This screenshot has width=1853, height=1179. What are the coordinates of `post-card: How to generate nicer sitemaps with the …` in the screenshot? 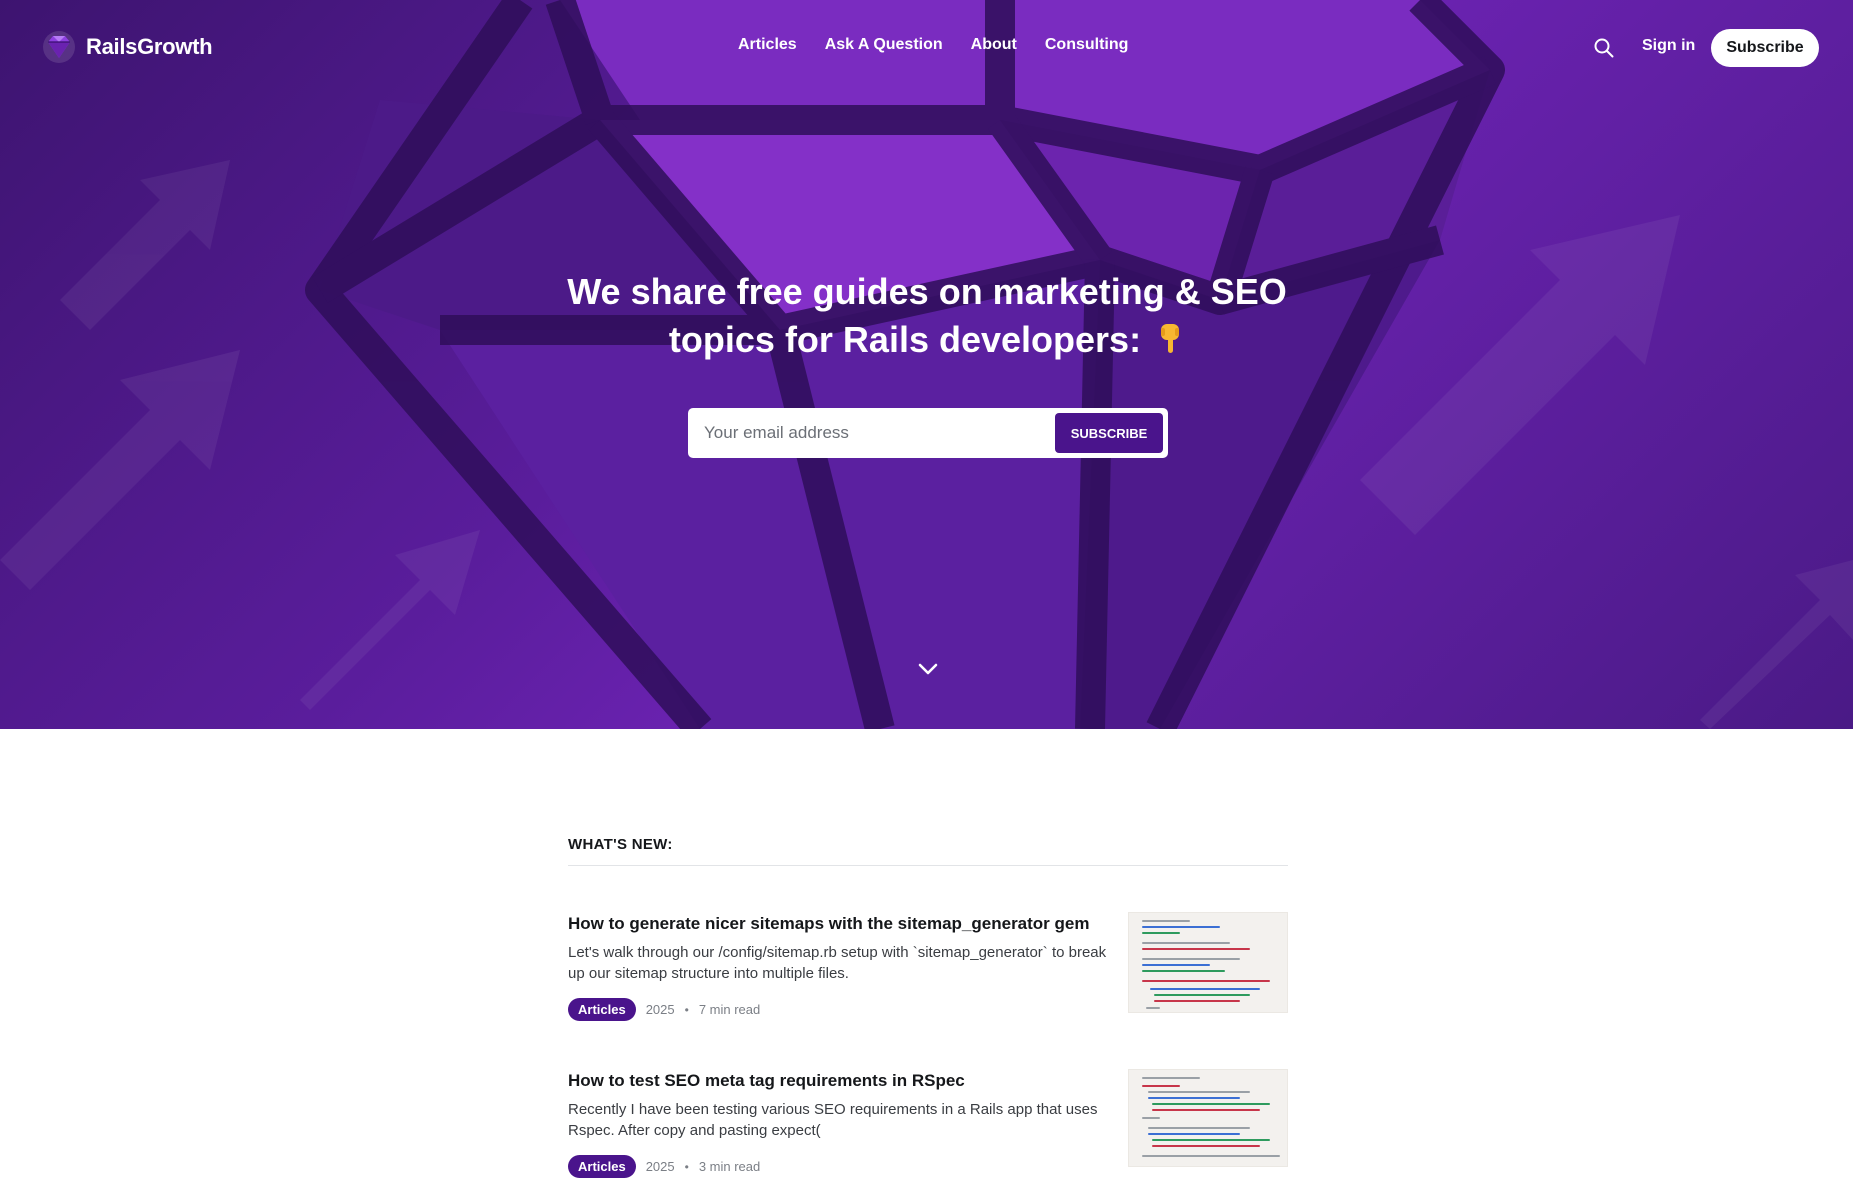 It's located at (928, 967).